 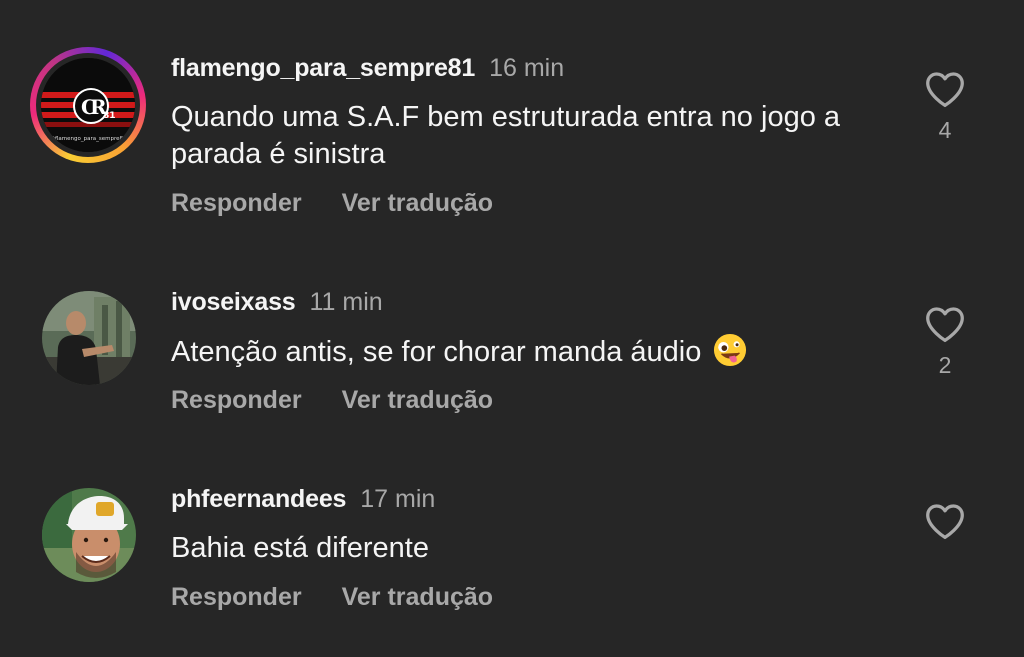 I want to click on like-control: 2, so click(x=945, y=342).